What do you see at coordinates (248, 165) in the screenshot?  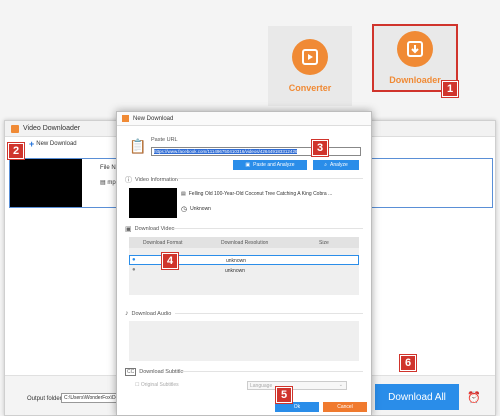 I see `paste-icon: ▣` at bounding box center [248, 165].